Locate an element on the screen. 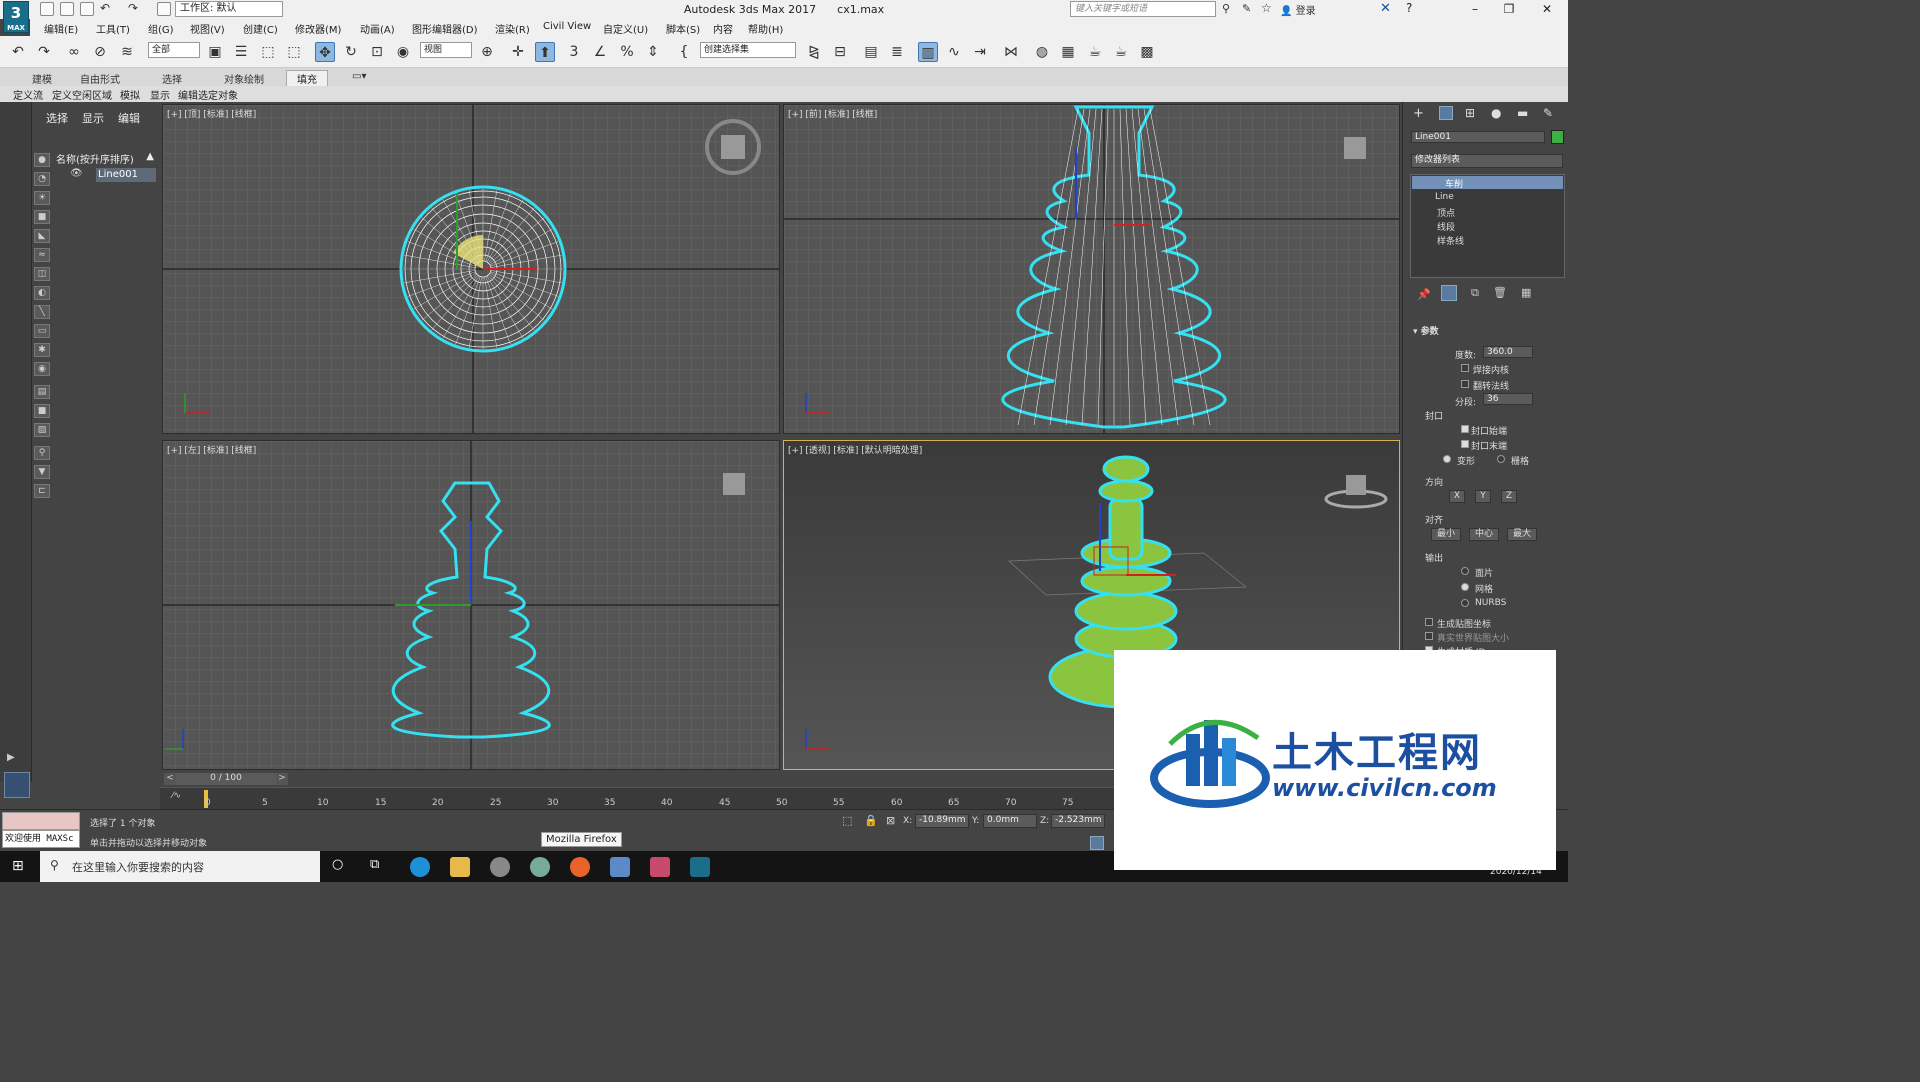 The height and width of the screenshot is (1082, 1920). cortana-icon: ○ is located at coordinates (337, 864).